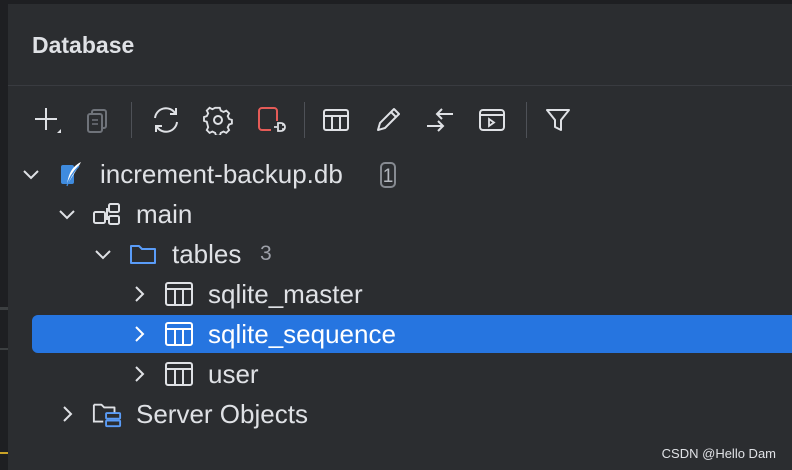  I want to click on schema-icon, so click(107, 214).